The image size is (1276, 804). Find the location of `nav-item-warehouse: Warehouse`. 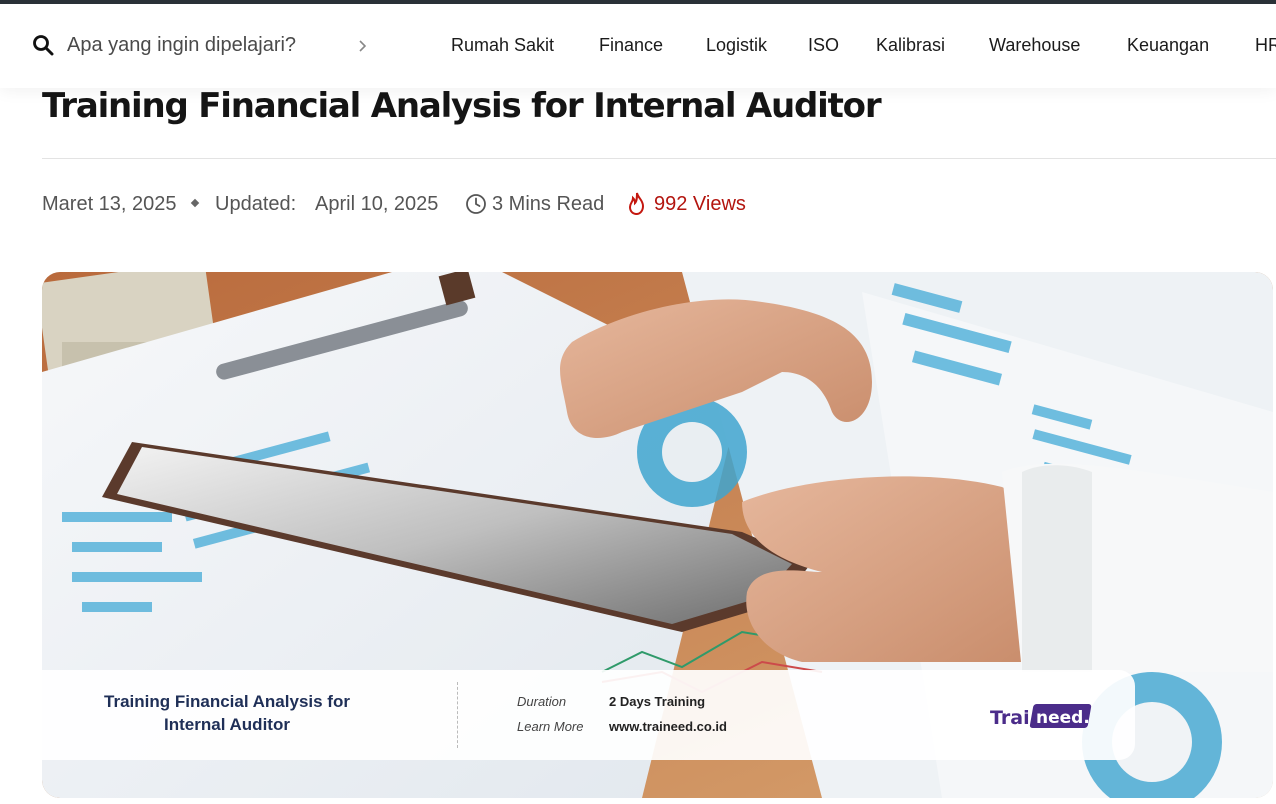

nav-item-warehouse: Warehouse is located at coordinates (1034, 45).